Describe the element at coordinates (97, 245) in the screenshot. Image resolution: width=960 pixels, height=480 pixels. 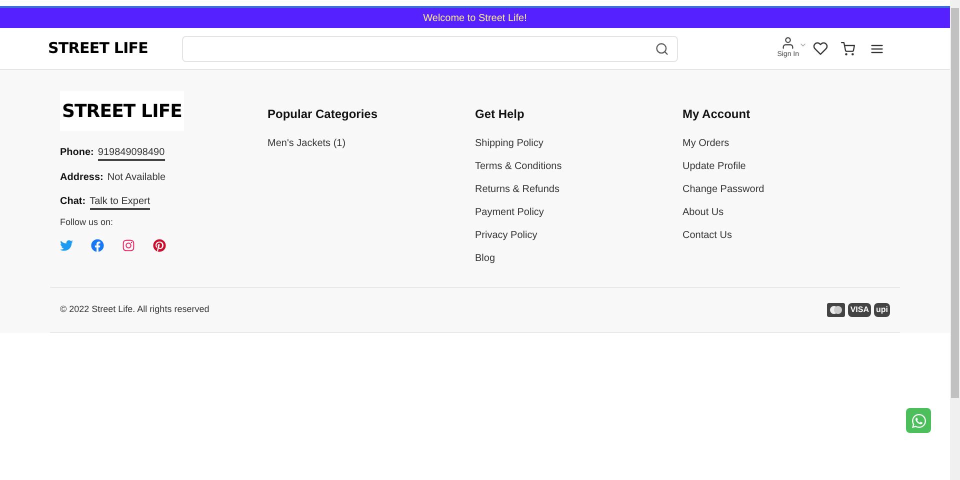
I see `facebook-icon` at that location.